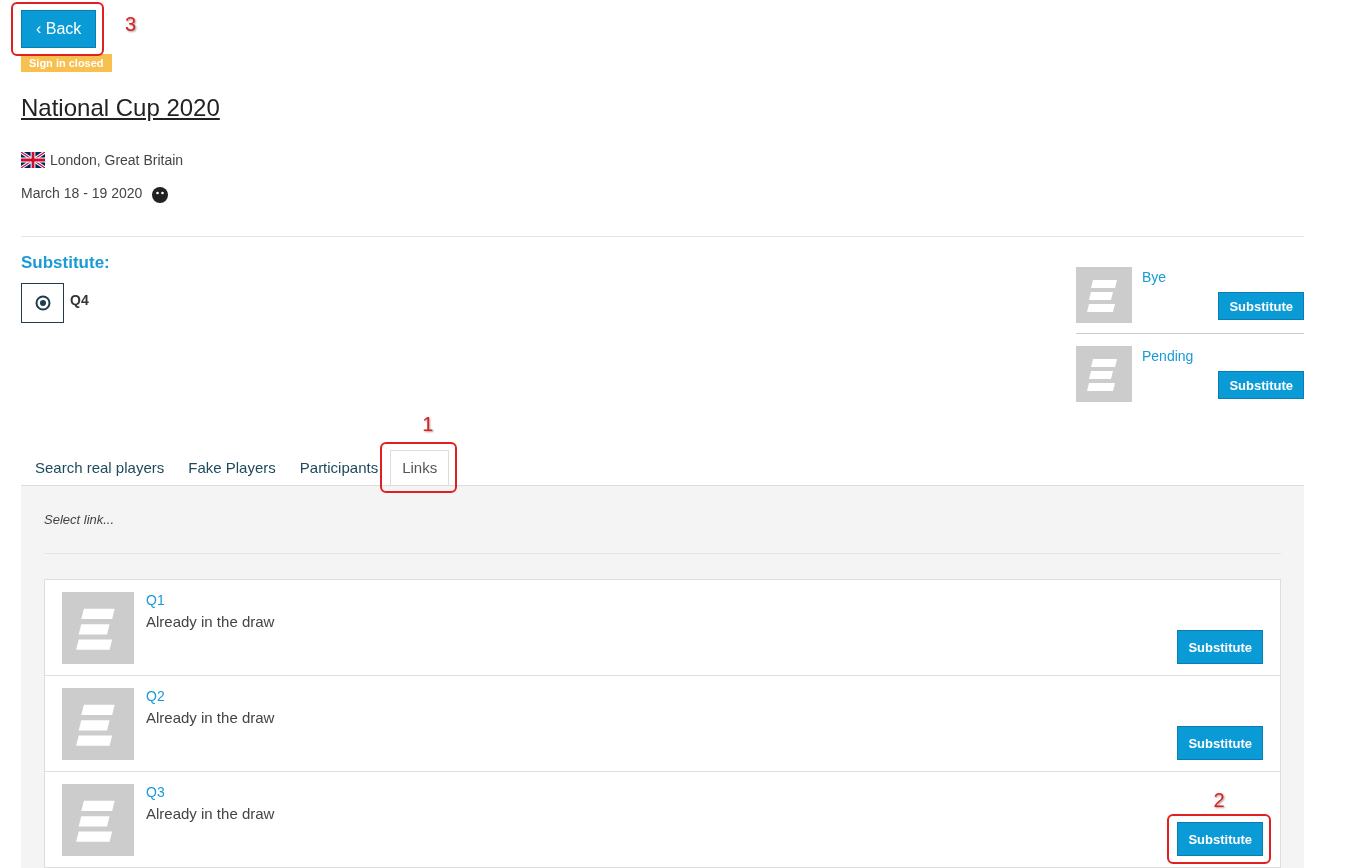  I want to click on tab: Participants, so click(339, 467).